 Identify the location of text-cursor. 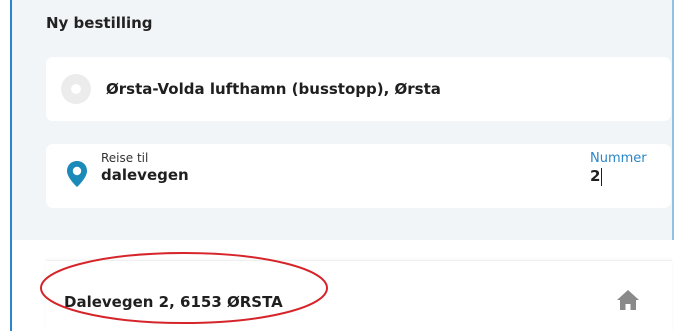
(601, 177).